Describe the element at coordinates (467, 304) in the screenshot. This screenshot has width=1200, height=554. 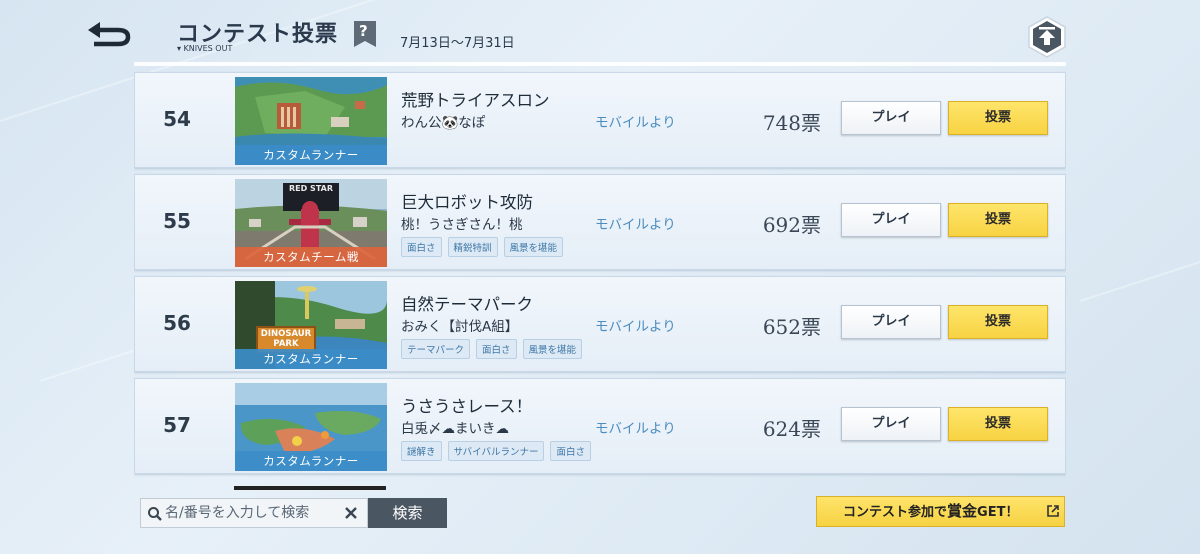
I see `map-name: 自然テーマパーク` at that location.